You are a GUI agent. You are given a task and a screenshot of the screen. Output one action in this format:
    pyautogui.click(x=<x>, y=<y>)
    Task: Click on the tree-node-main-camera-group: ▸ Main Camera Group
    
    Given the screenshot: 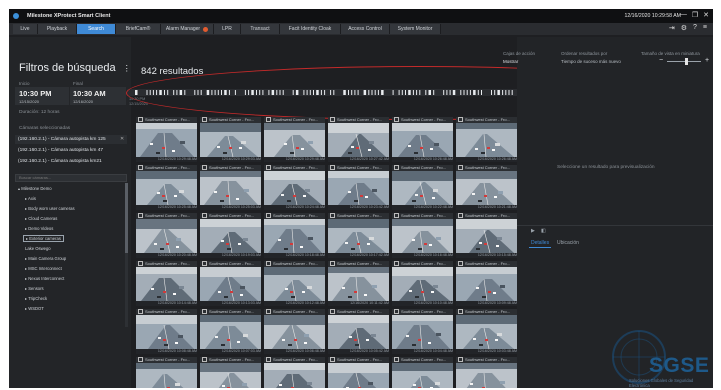 What is the action you would take?
    pyautogui.click(x=45, y=258)
    